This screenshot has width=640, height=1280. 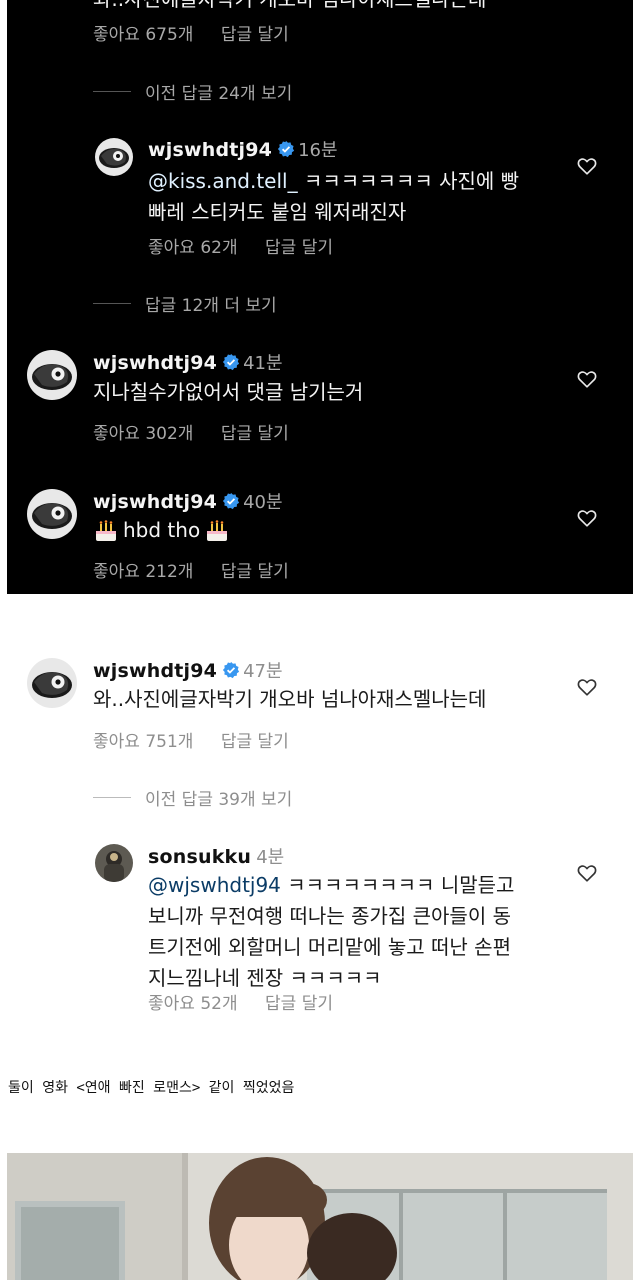 I want to click on like-count: 좋아요 62개, so click(x=193, y=248).